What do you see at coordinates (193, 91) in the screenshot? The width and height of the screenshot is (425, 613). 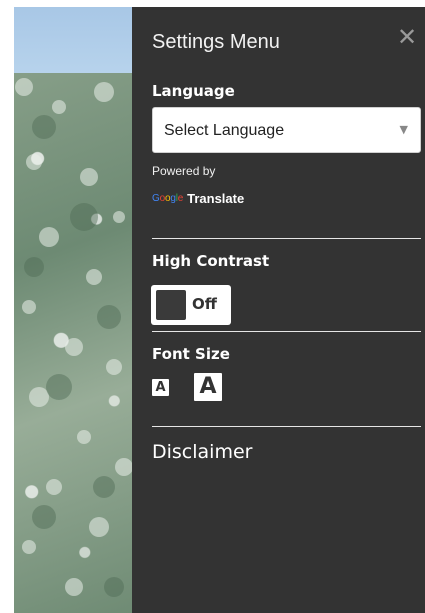 I see `language-heading: Language` at bounding box center [193, 91].